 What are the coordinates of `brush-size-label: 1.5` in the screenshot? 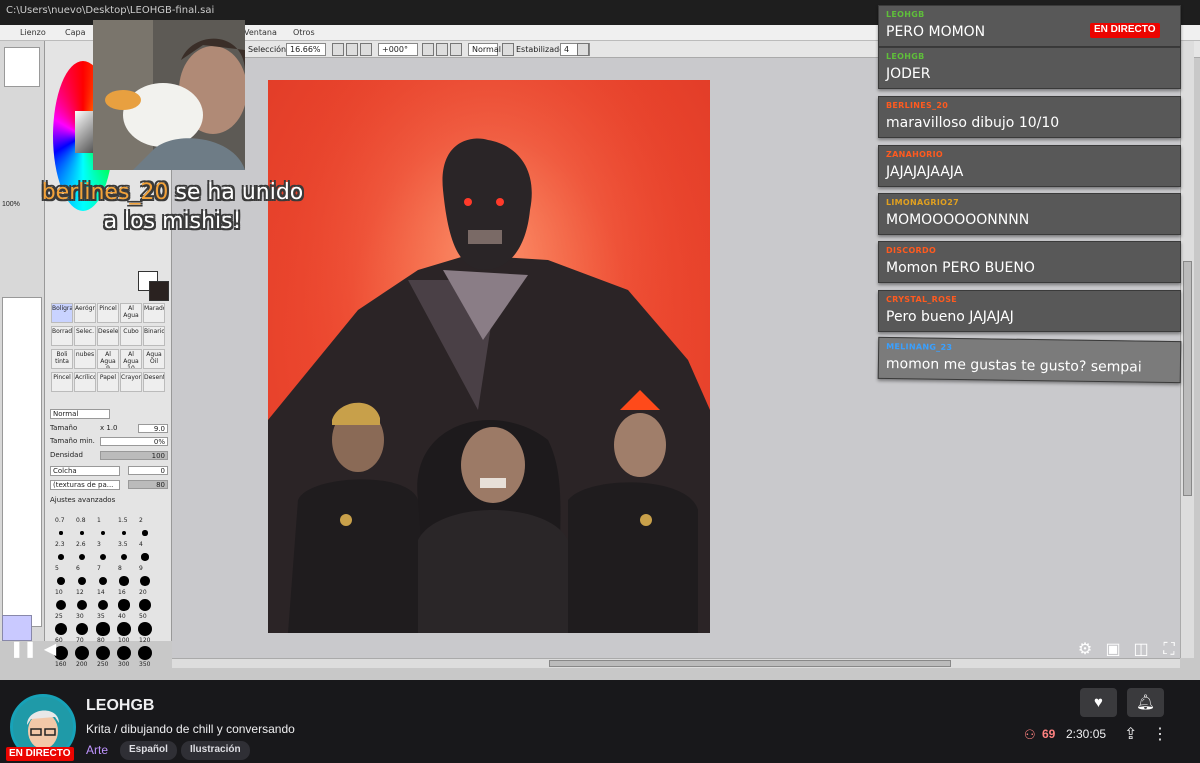 It's located at (123, 520).